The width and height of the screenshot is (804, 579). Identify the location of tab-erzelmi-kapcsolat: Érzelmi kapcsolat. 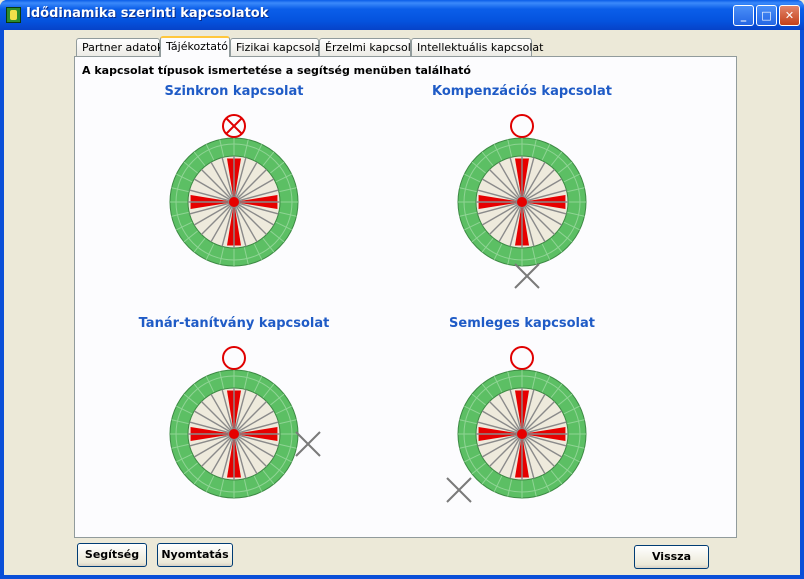
(370, 47).